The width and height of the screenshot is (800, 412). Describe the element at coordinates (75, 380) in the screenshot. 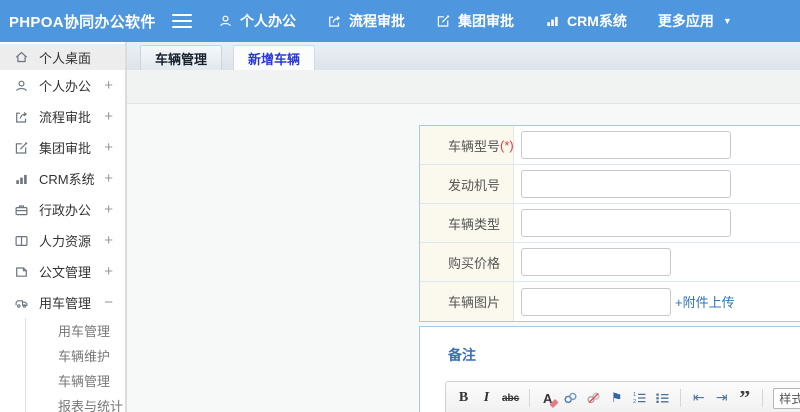

I see `sidebar-subitem-vehicle-admin: 车辆管理` at that location.